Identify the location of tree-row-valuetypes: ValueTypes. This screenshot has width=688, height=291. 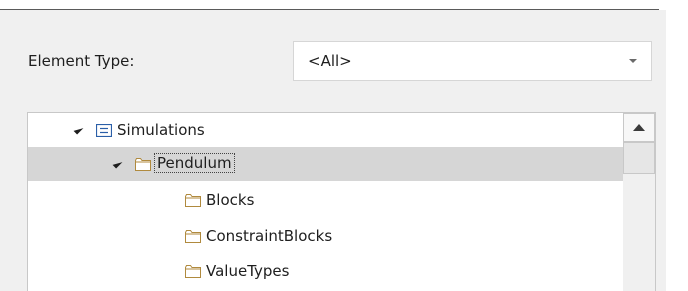
(326, 271).